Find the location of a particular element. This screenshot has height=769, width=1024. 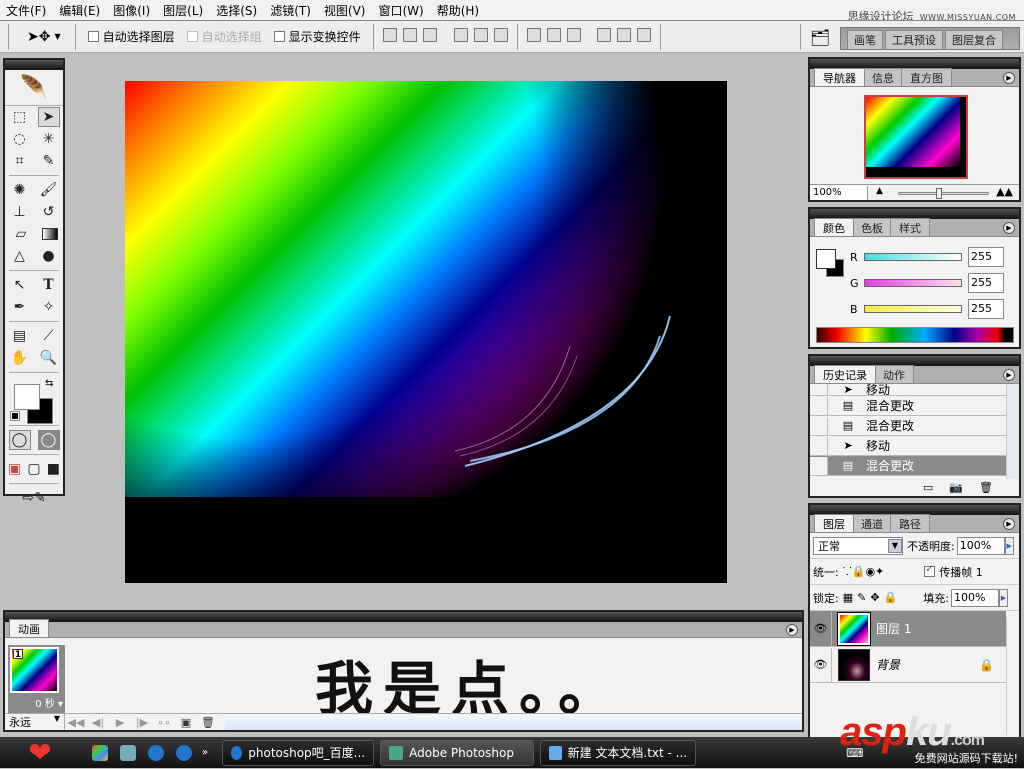

menu-file: 文件(F) is located at coordinates (26, 10).